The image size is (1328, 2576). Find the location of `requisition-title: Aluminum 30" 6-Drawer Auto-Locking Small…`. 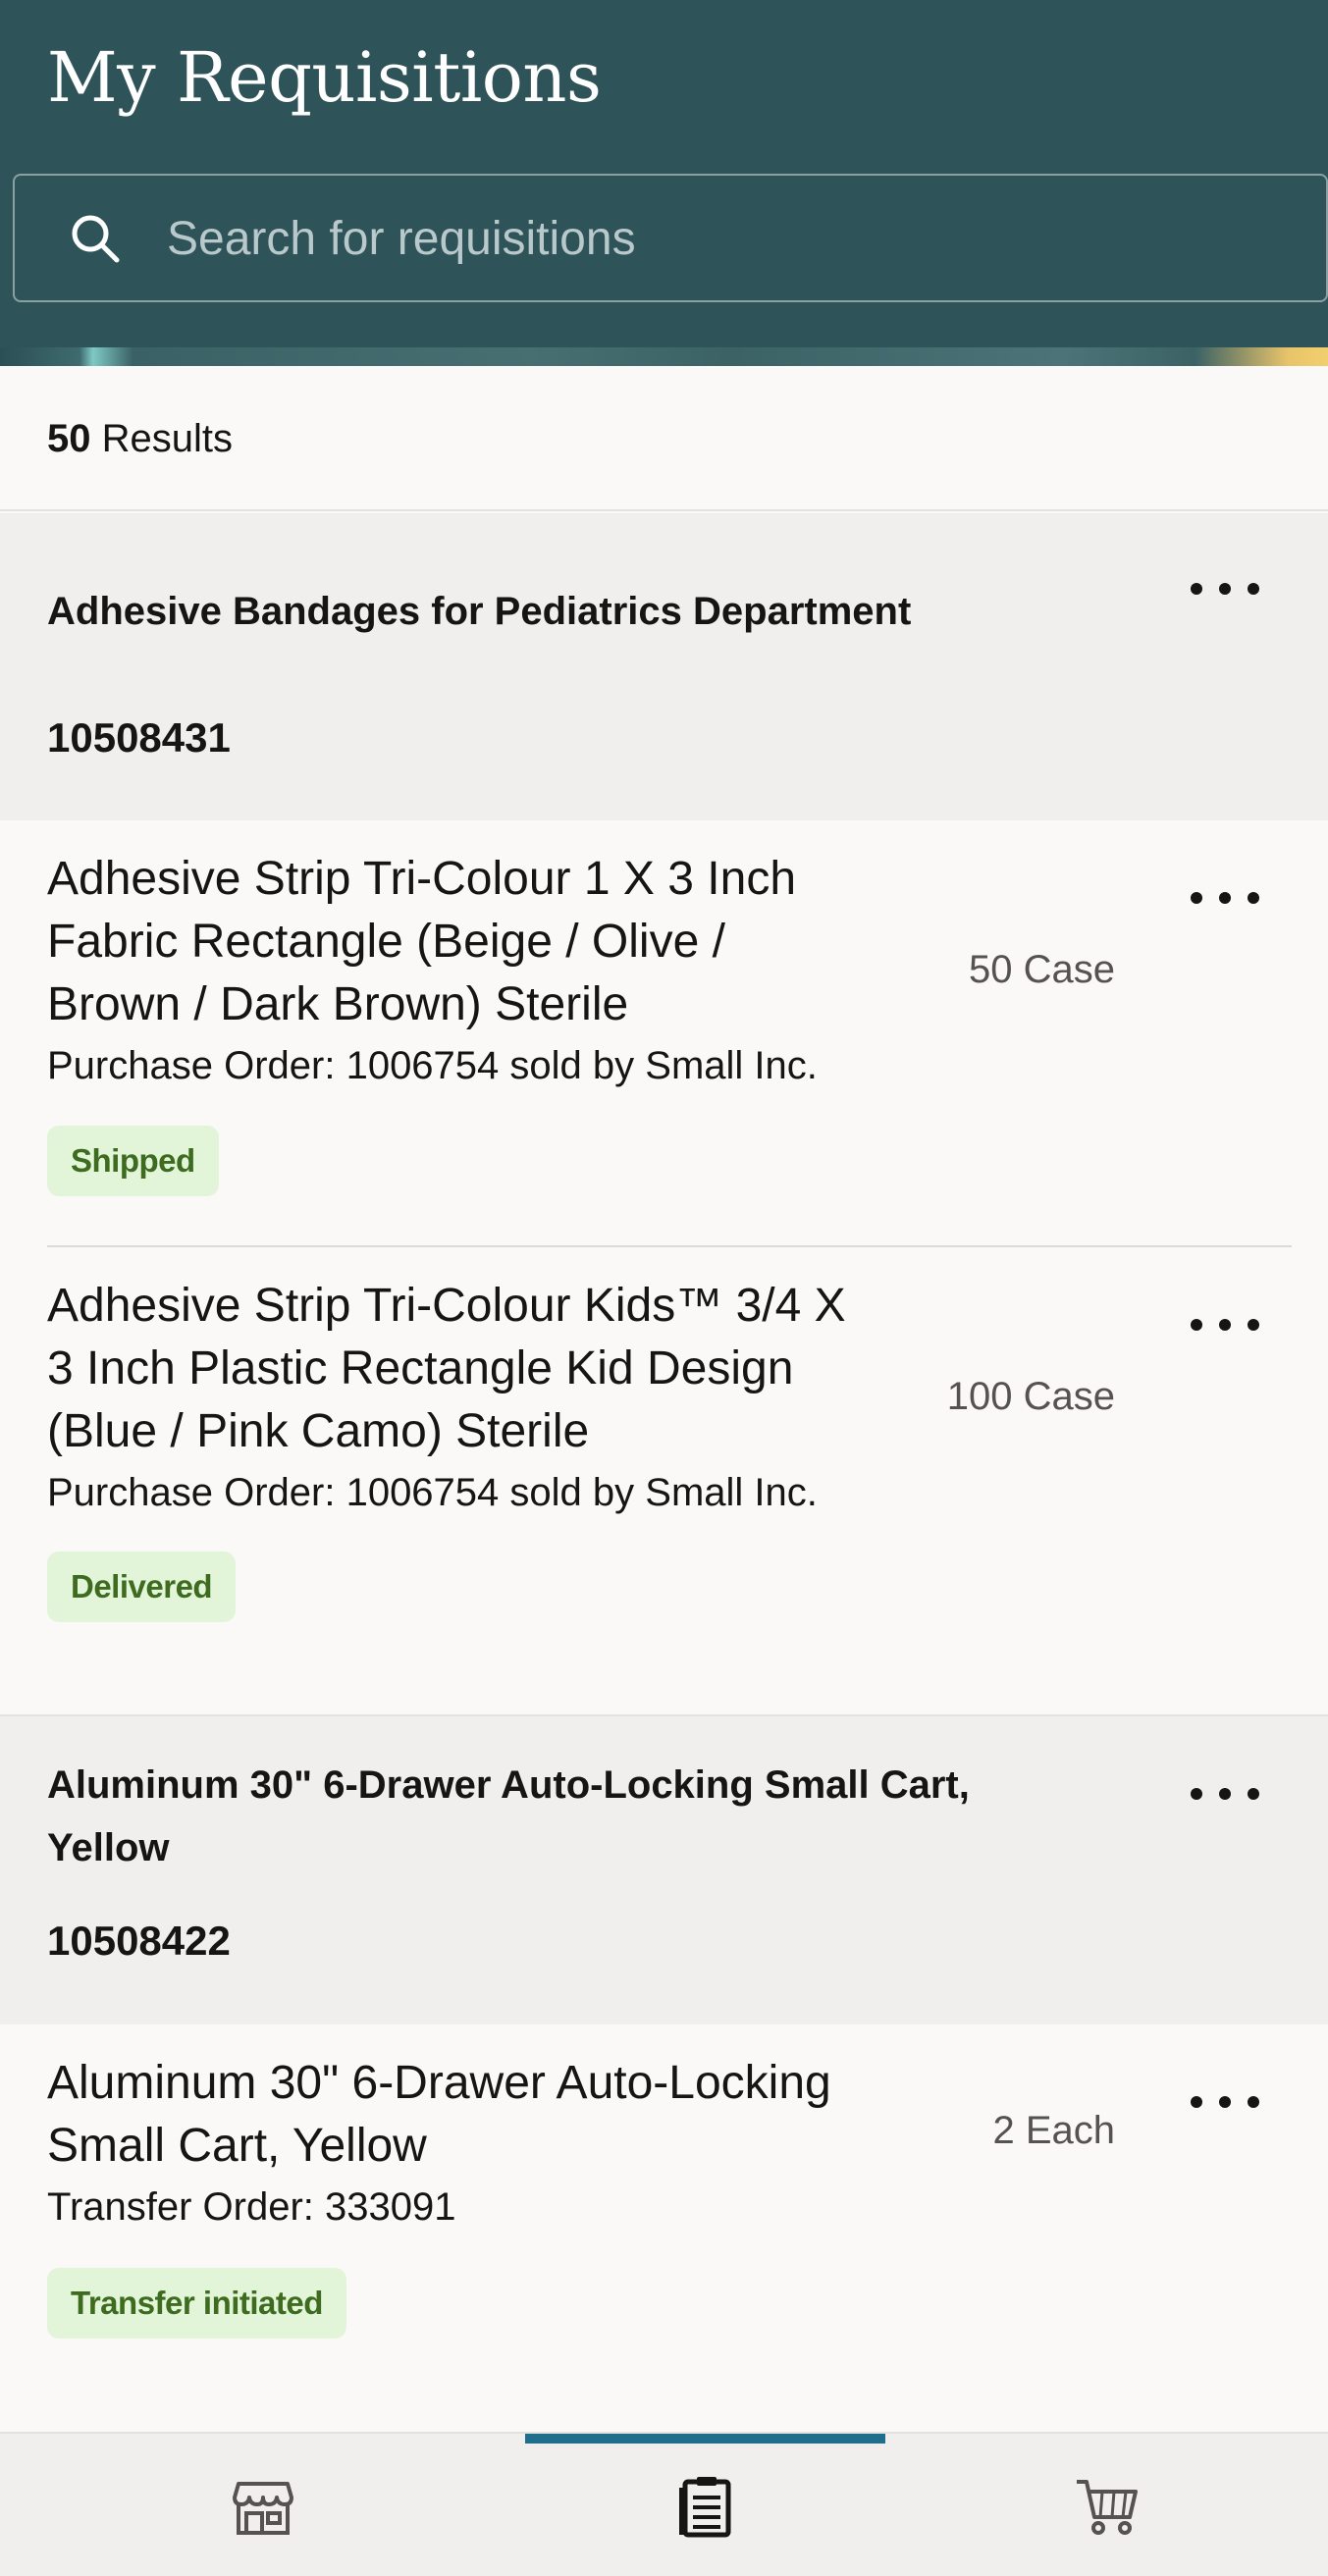

requisition-title: Aluminum 30" 6-Drawer Auto-Locking Small… is located at coordinates (508, 1816).